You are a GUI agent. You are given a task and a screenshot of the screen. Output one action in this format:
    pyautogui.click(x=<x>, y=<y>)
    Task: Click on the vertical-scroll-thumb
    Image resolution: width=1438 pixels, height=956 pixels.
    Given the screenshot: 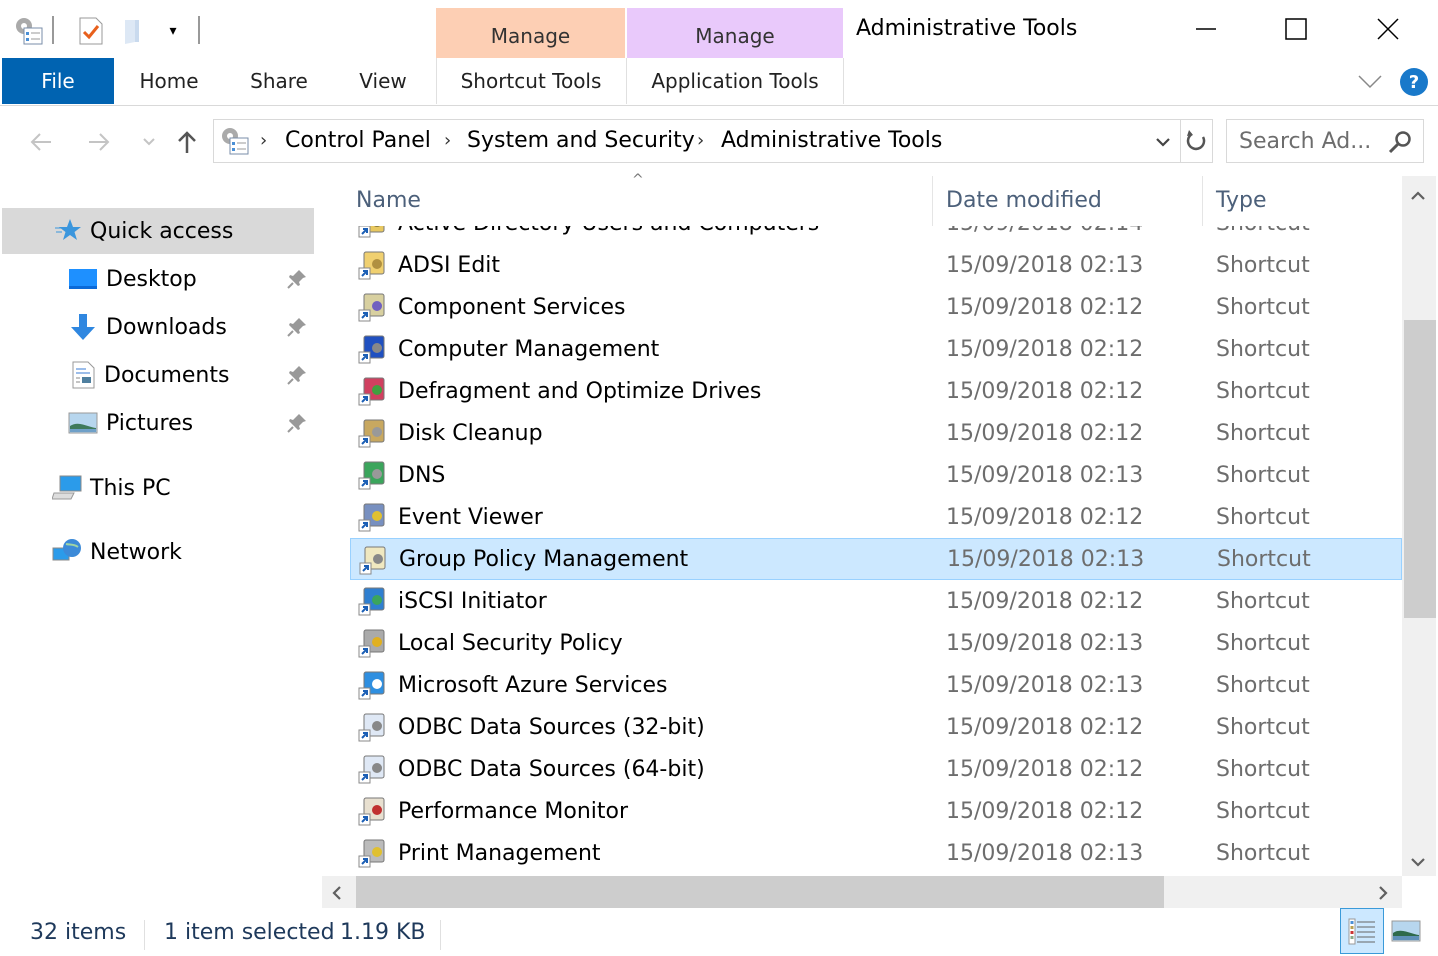 What is the action you would take?
    pyautogui.click(x=1420, y=469)
    